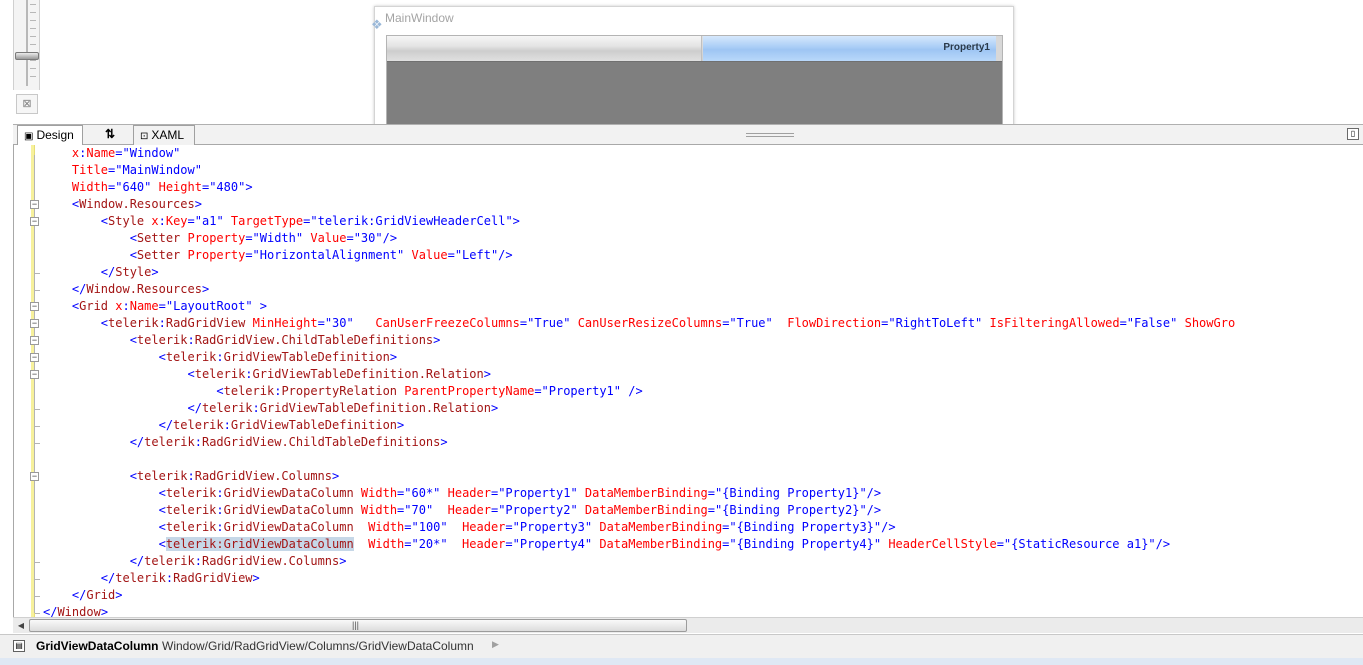 Image resolution: width=1363 pixels, height=665 pixels. I want to click on code-line: Title="MainWindow", so click(639, 170).